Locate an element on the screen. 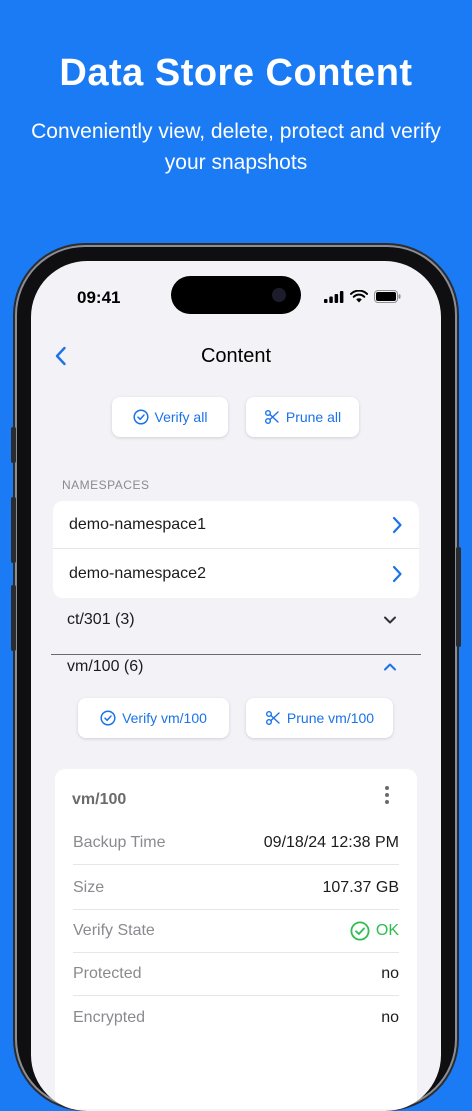 The width and height of the screenshot is (472, 1111). verify-group-label: Verify vm/100 is located at coordinates (164, 718).